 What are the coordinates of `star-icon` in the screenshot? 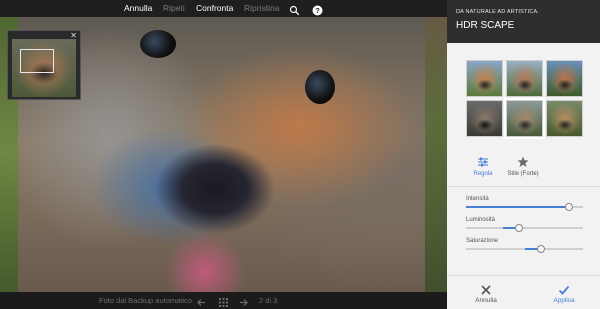 It's located at (523, 161).